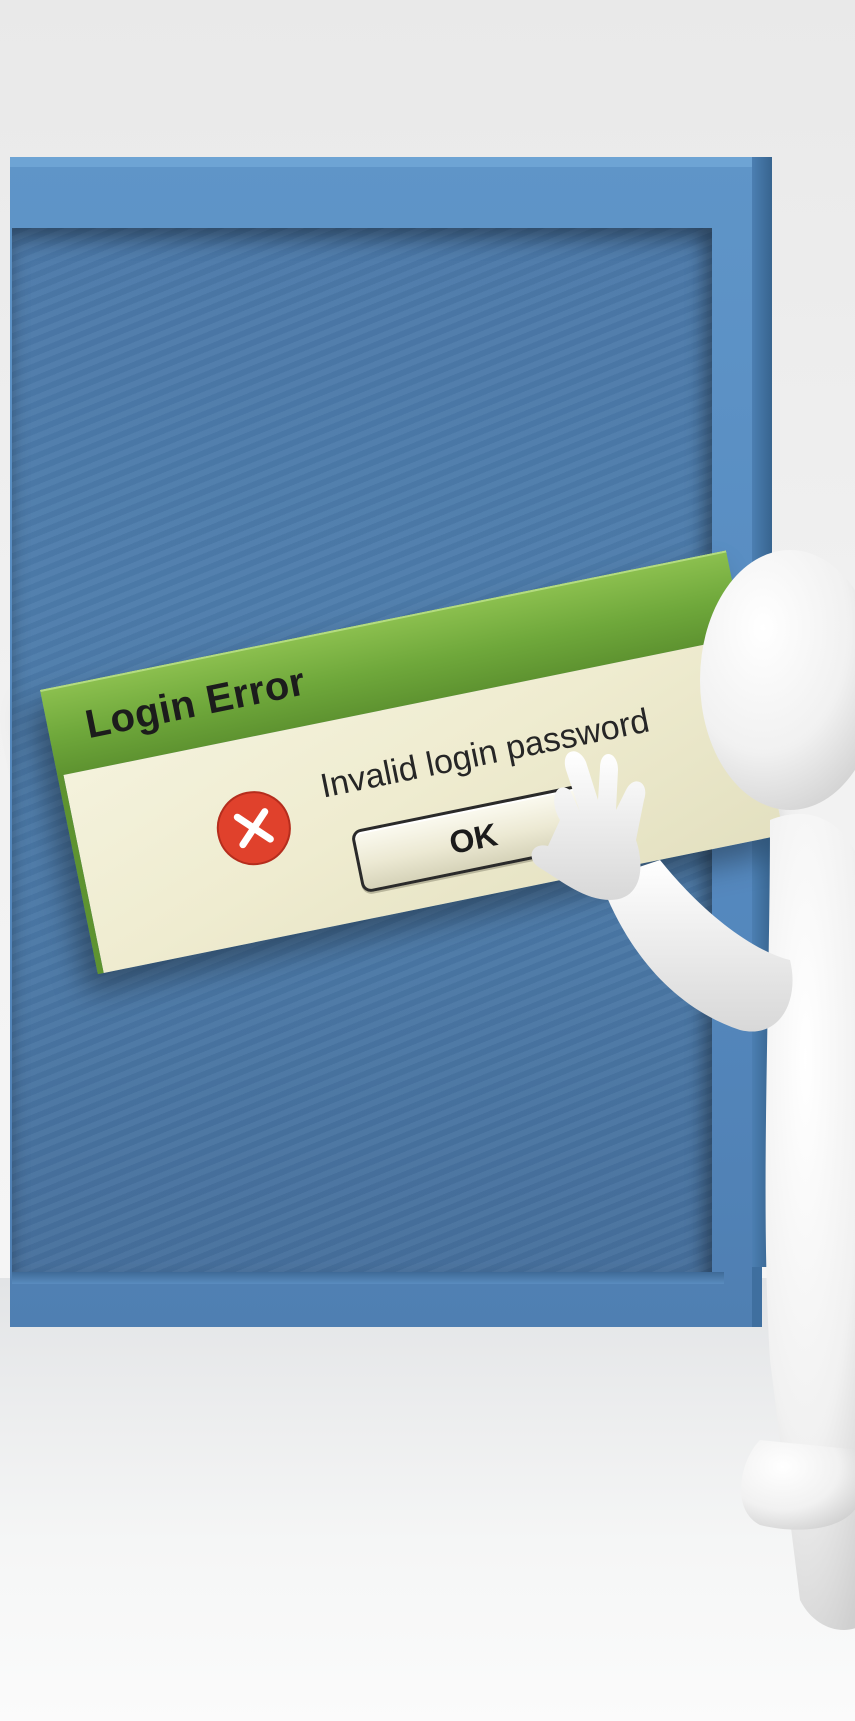 The width and height of the screenshot is (855, 1721). I want to click on dialog-message: Invalid login password, so click(485, 753).